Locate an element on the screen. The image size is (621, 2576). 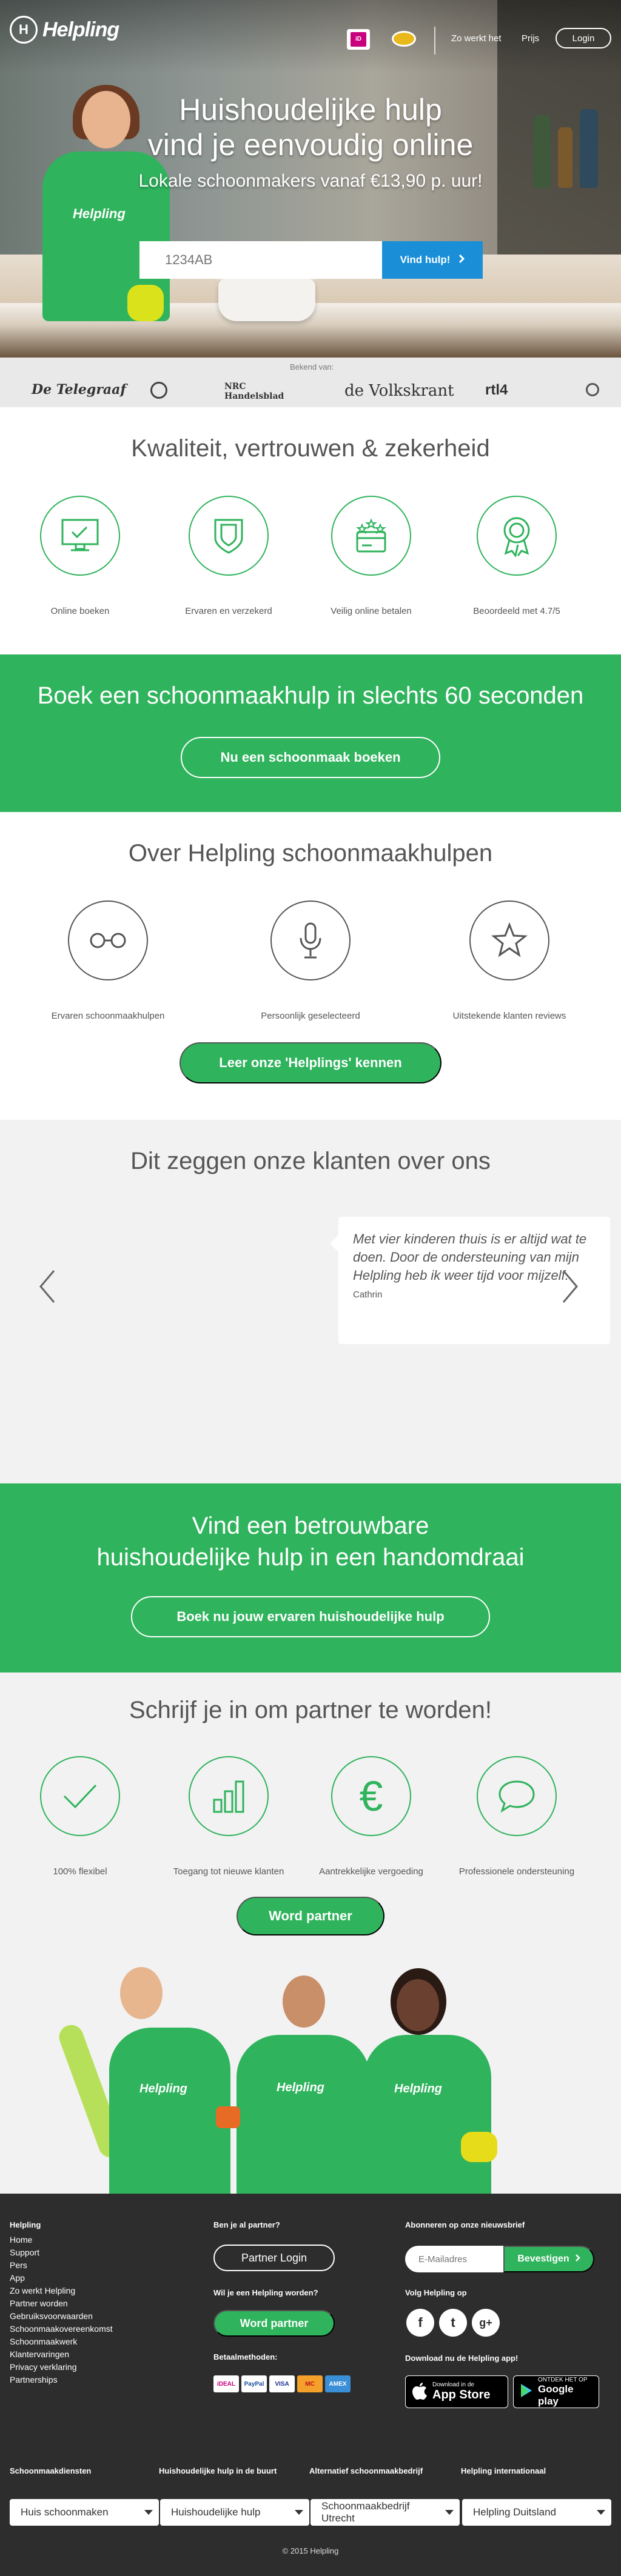
about-caption: Ervaren schoonmaakhulpen is located at coordinates (108, 1016).